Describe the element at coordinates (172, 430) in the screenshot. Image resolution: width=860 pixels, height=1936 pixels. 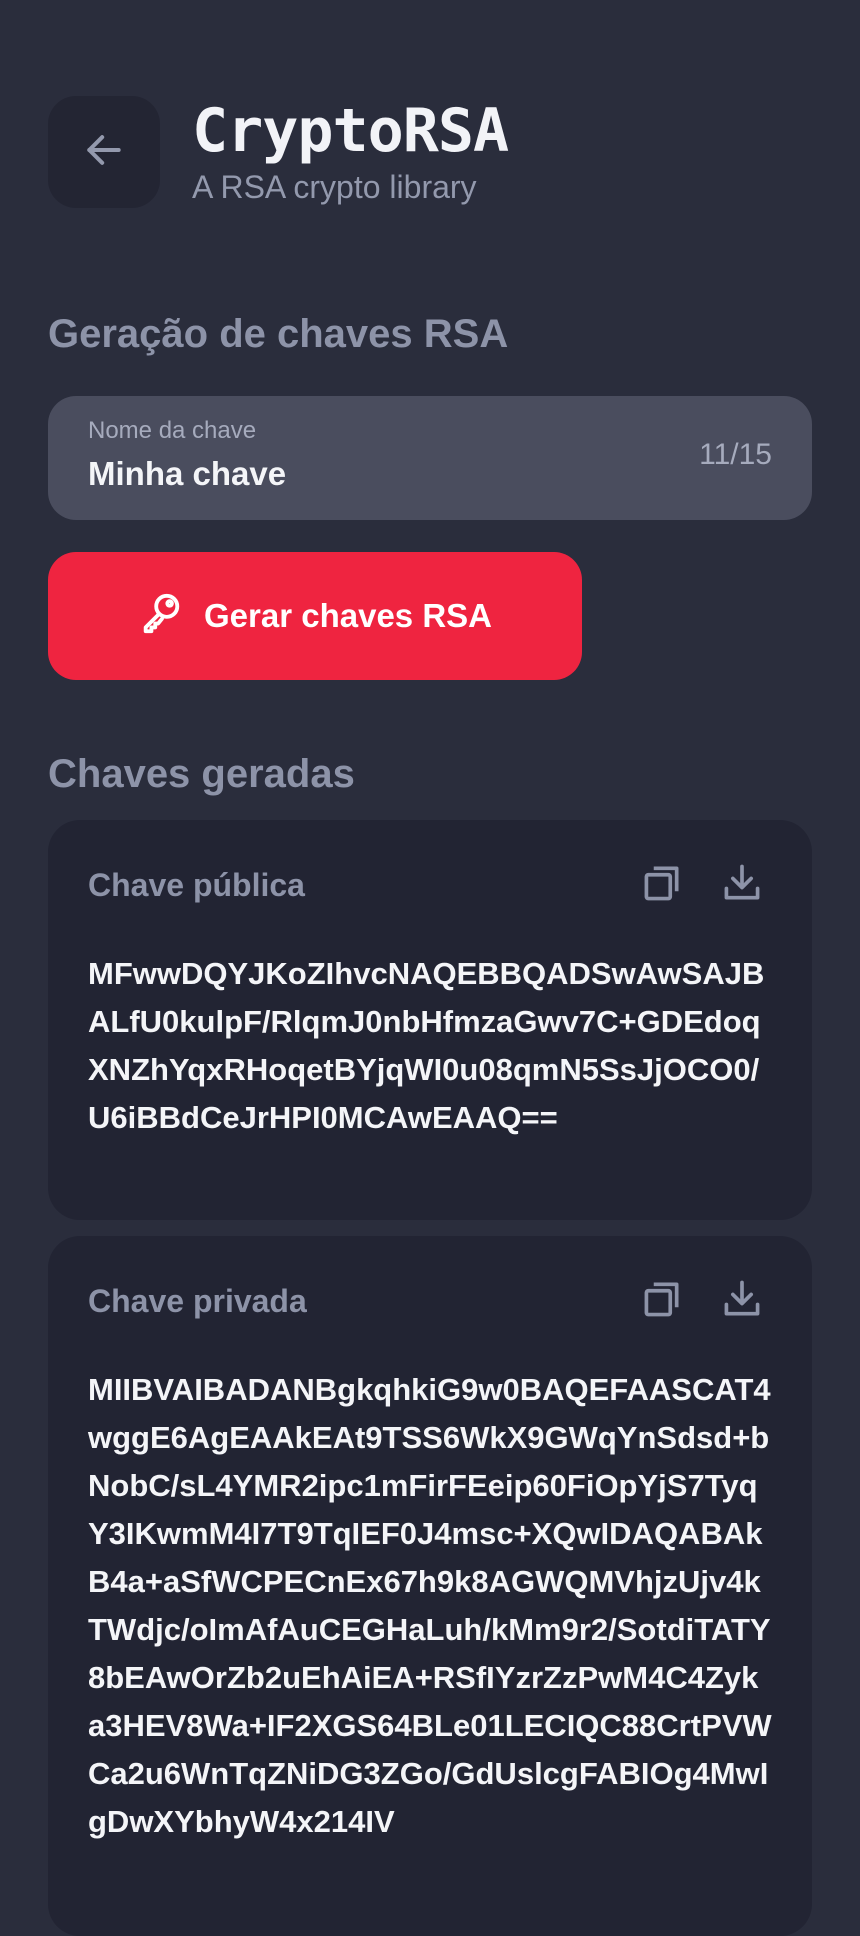
I see `key-name-label: Nome da chave` at that location.